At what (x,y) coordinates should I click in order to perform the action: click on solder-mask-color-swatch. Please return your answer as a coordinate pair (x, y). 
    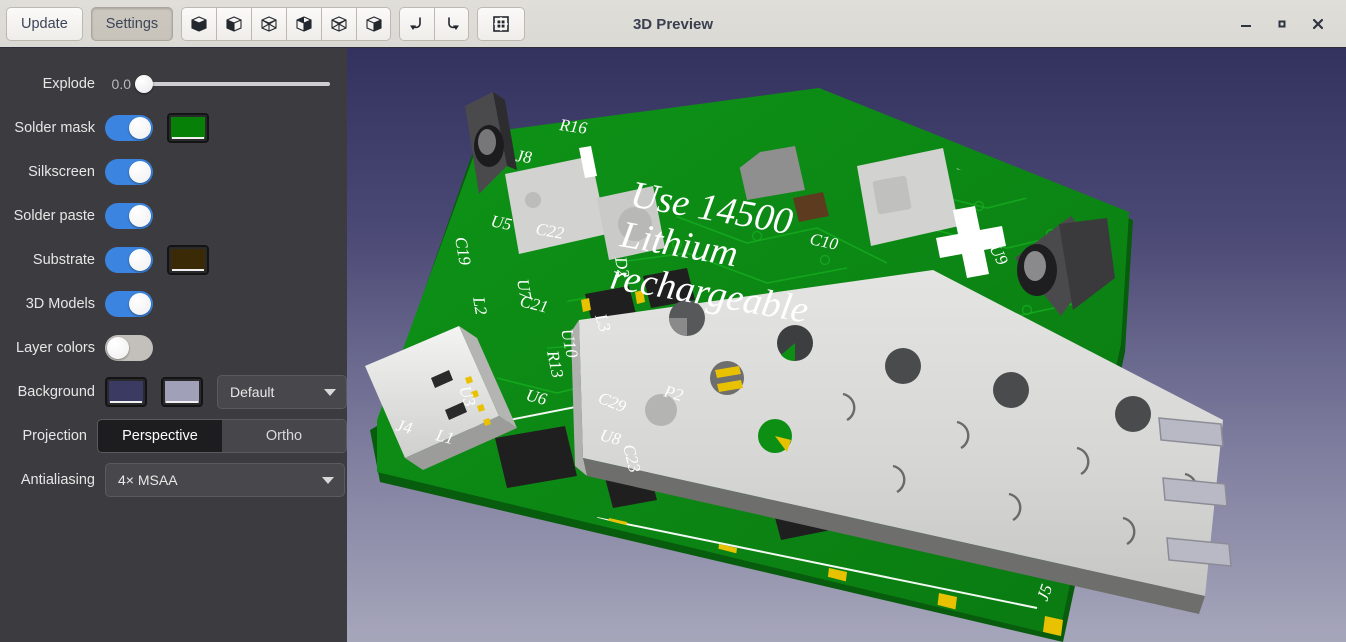
    Looking at the image, I should click on (188, 128).